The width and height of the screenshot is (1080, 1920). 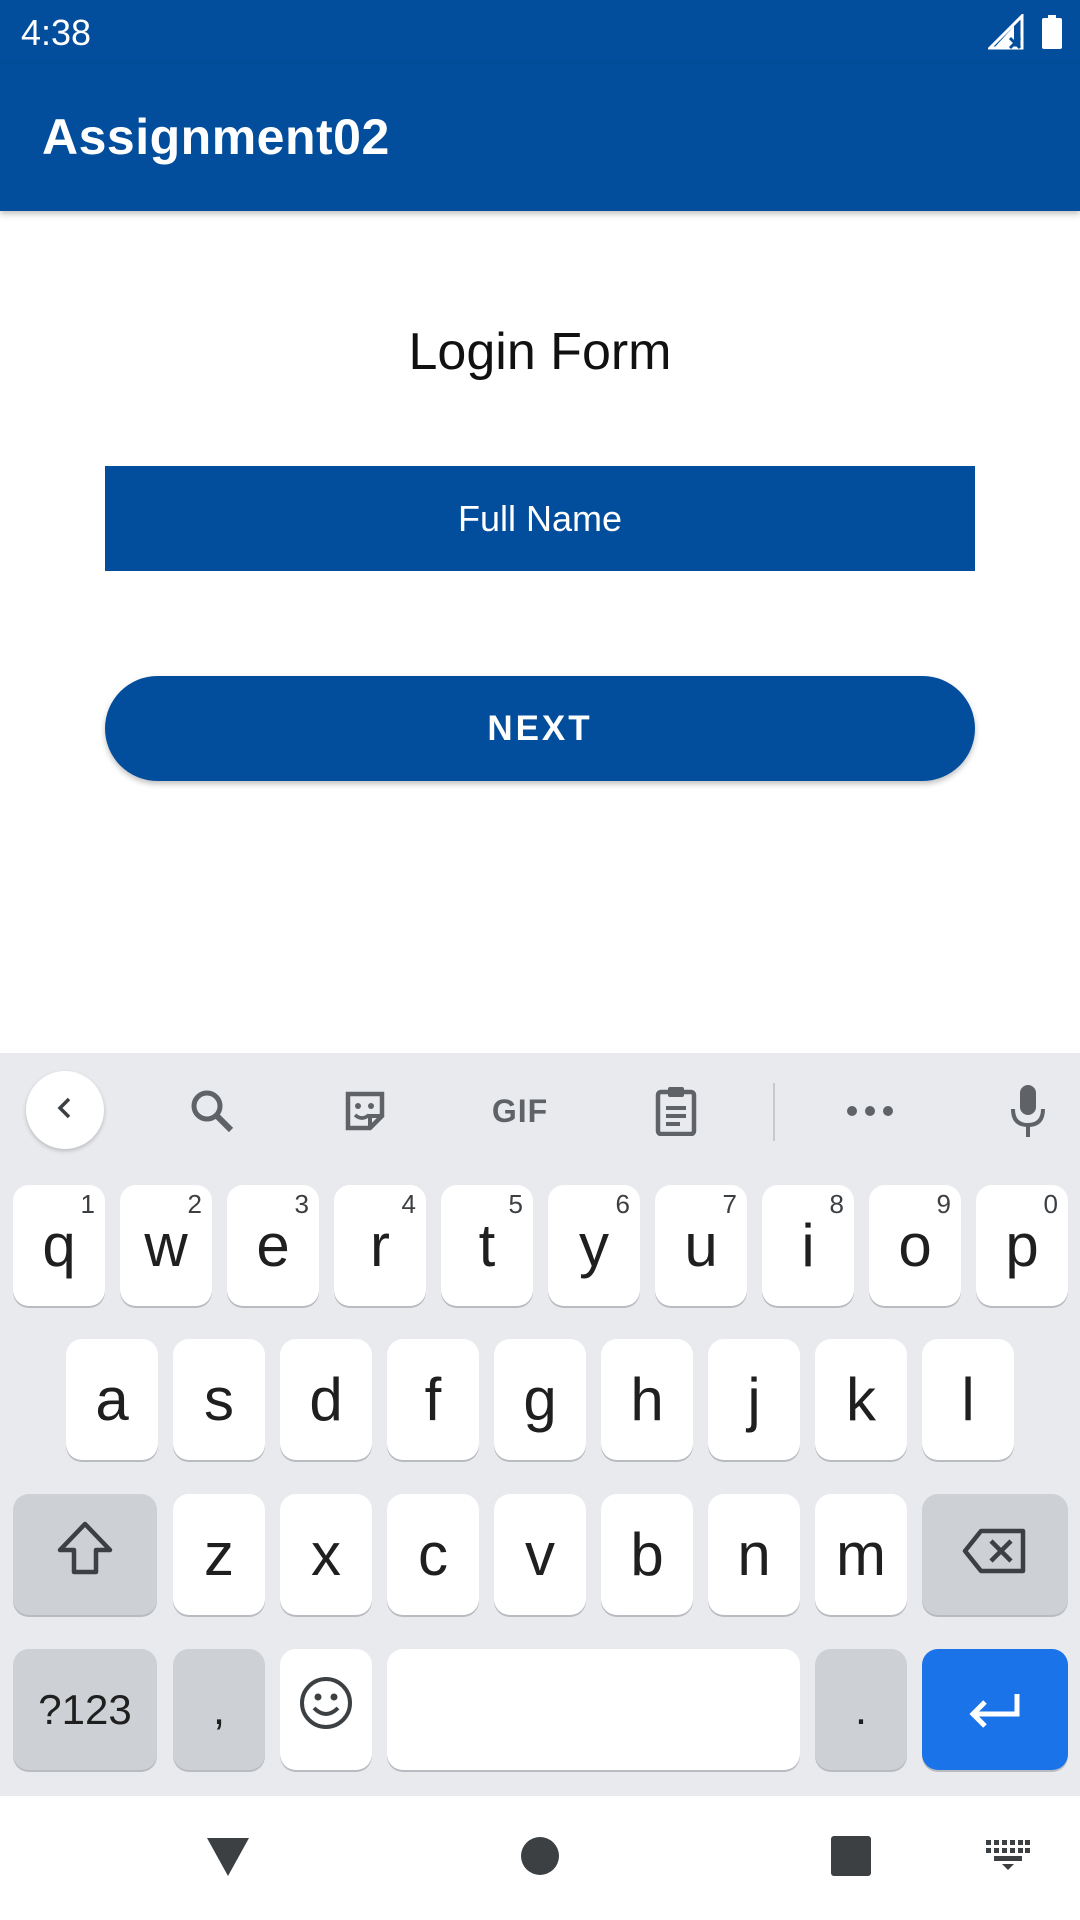 What do you see at coordinates (112, 1399) in the screenshot?
I see `key-a: a` at bounding box center [112, 1399].